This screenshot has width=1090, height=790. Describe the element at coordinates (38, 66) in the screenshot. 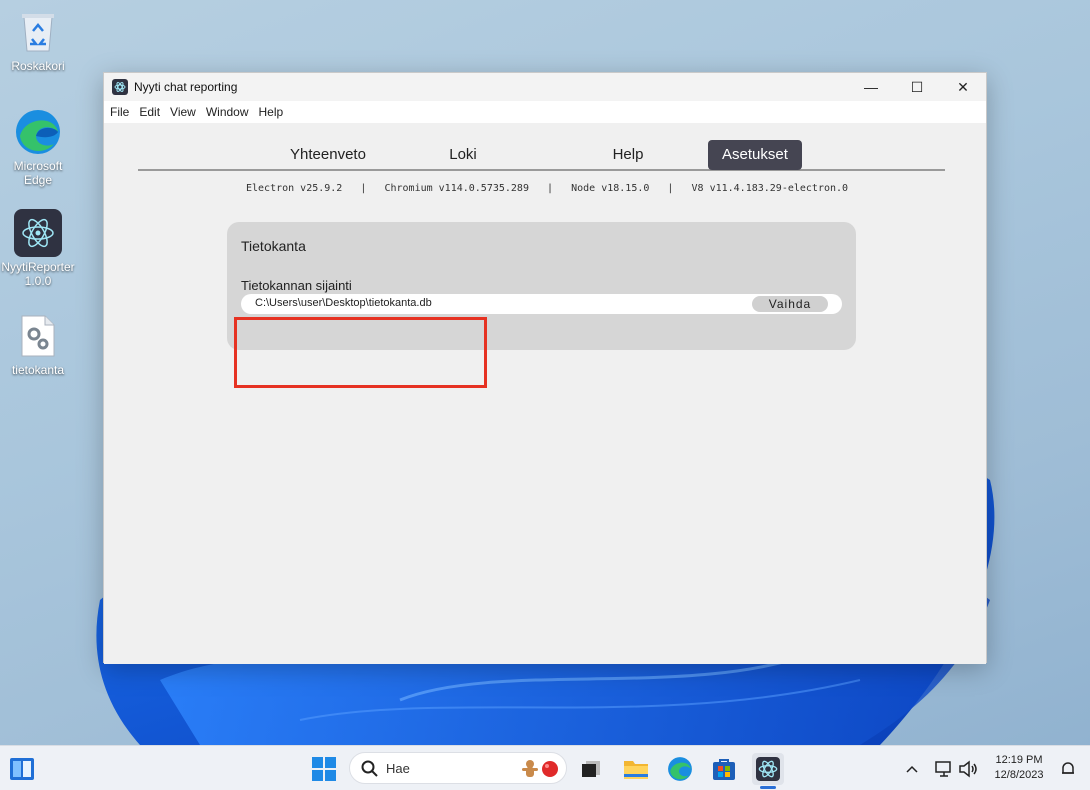

I see `desktop-icon-label: Roskakori` at that location.